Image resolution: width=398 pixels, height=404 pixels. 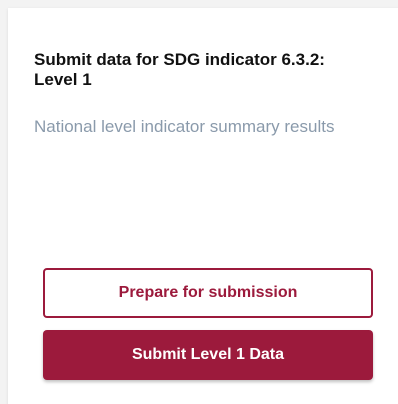 I want to click on card-subtitle: National level indicator summary results, so click(x=184, y=126).